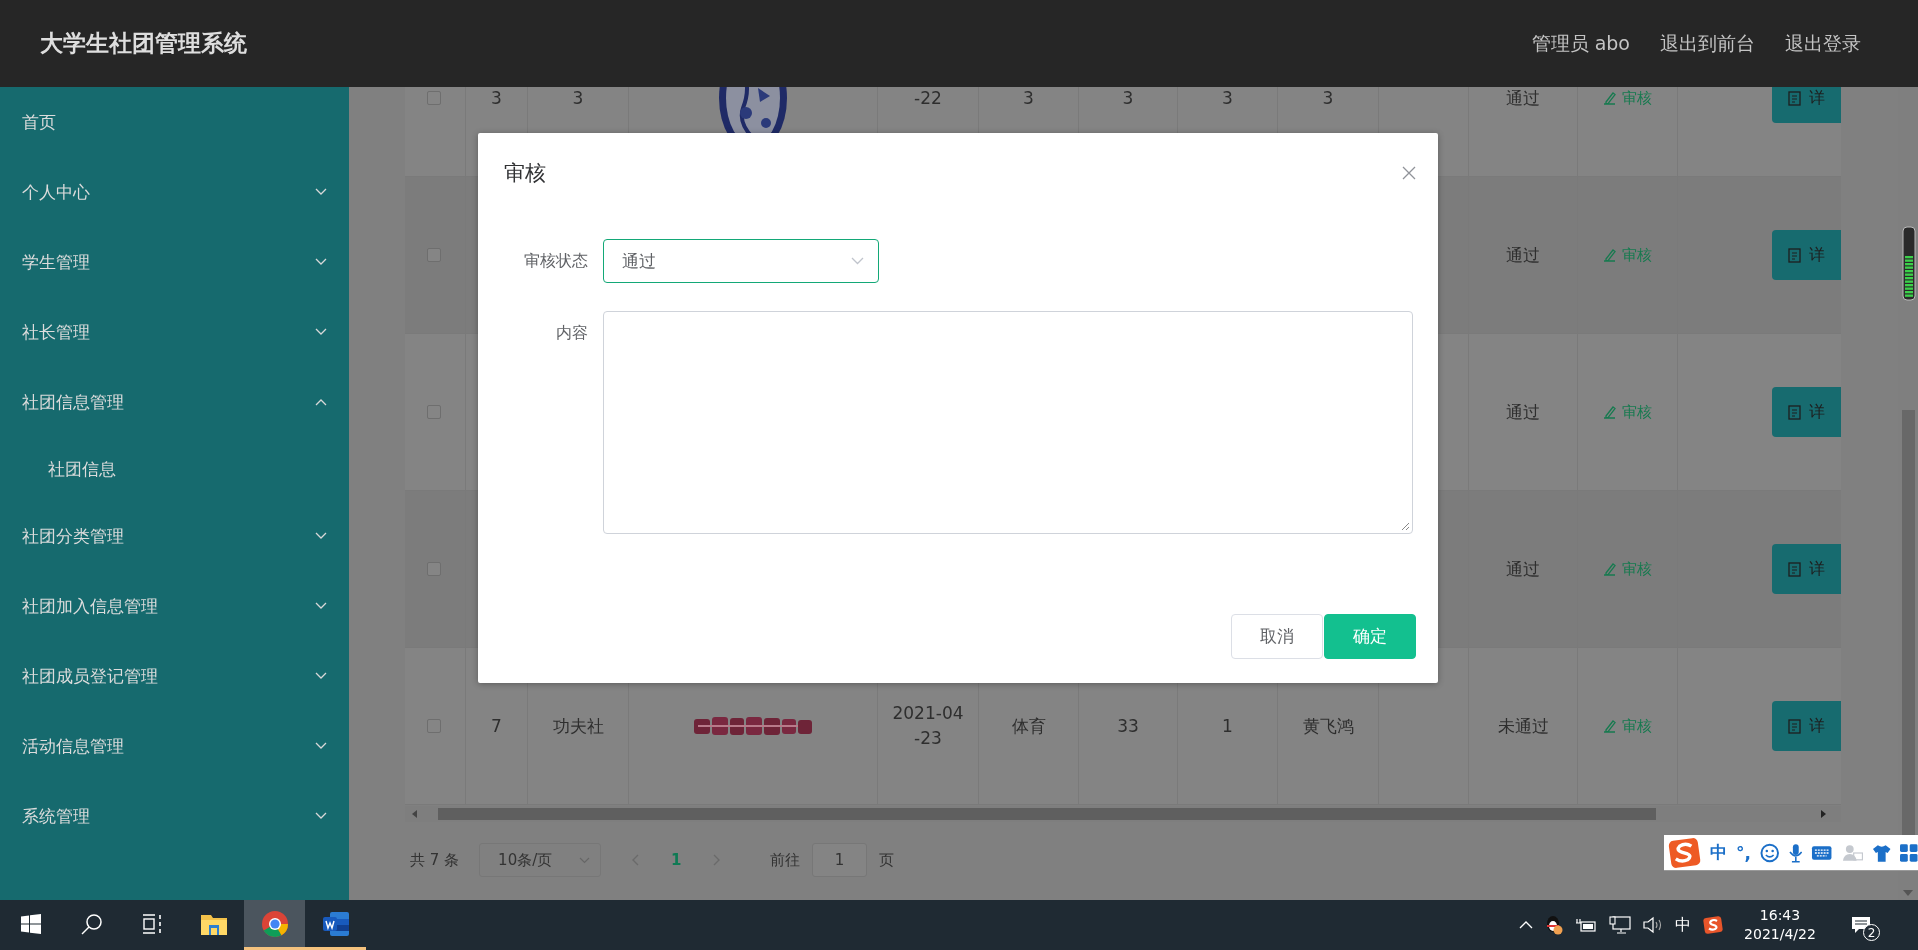 This screenshot has width=1918, height=950. What do you see at coordinates (1861, 925) in the screenshot?
I see `notification-button: 2` at bounding box center [1861, 925].